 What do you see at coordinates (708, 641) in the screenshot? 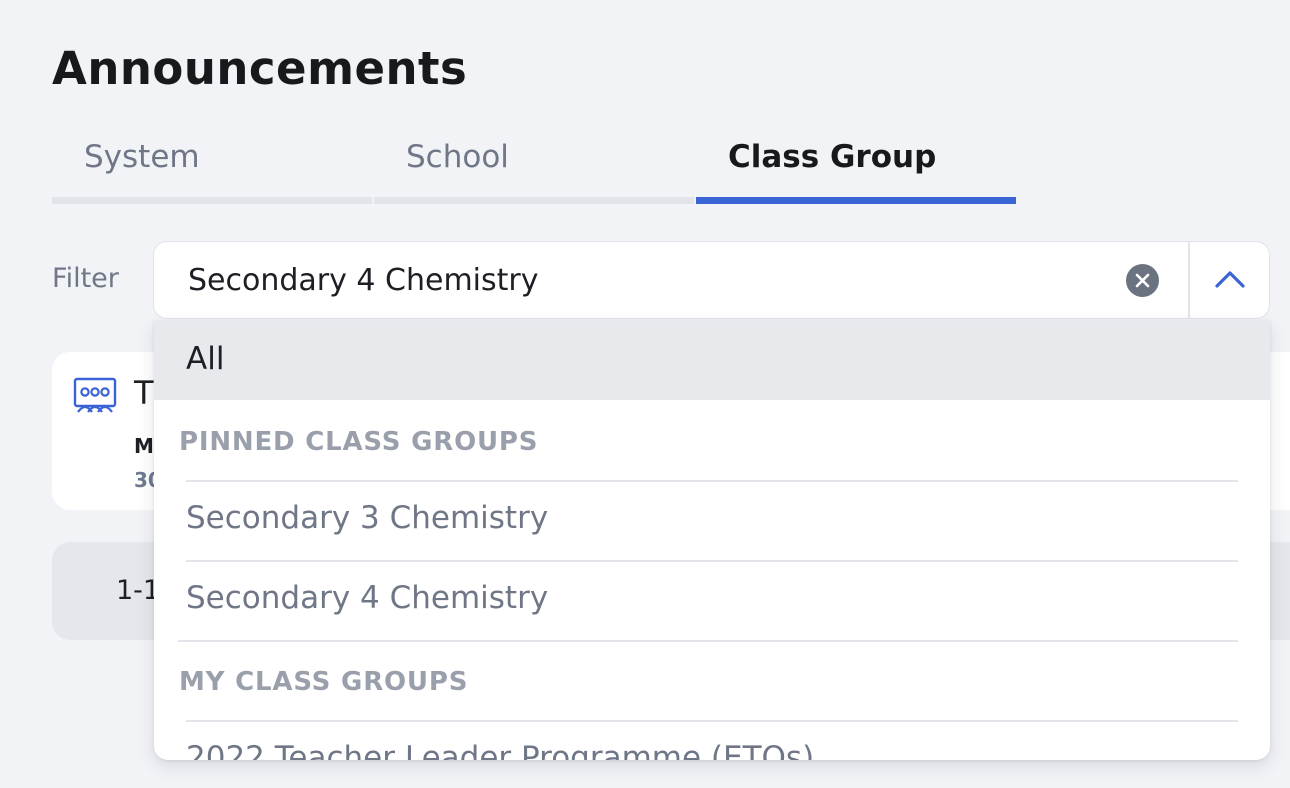
I see `menu-divider` at bounding box center [708, 641].